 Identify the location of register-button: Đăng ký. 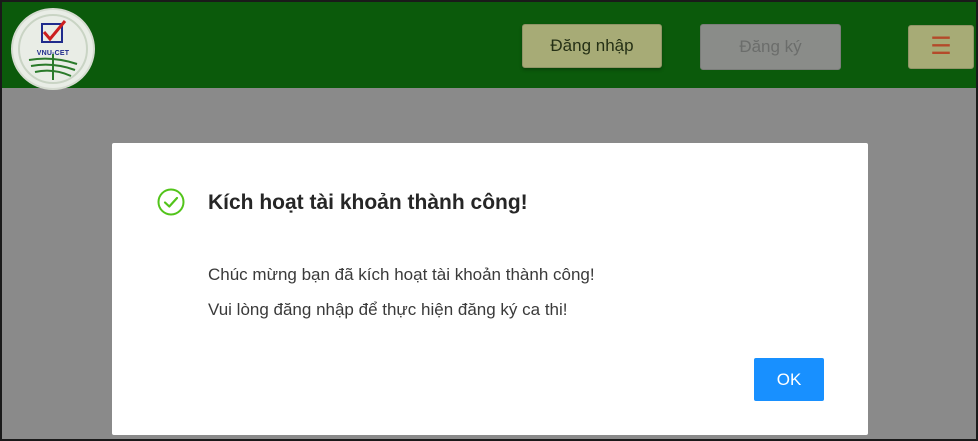
(770, 47).